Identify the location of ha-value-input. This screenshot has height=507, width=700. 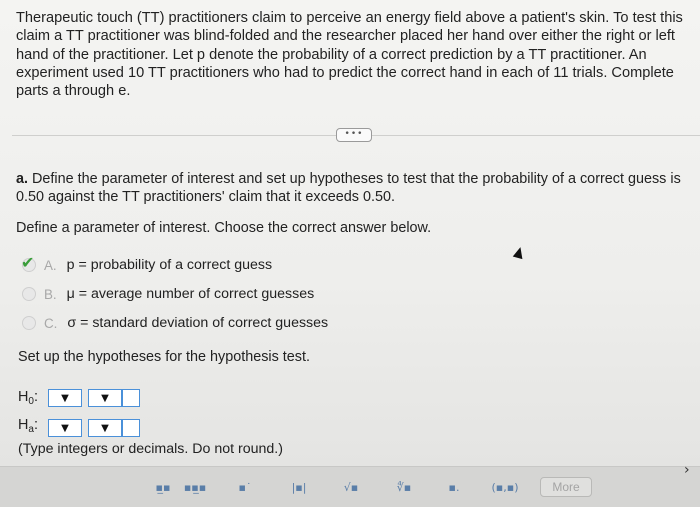
(131, 428).